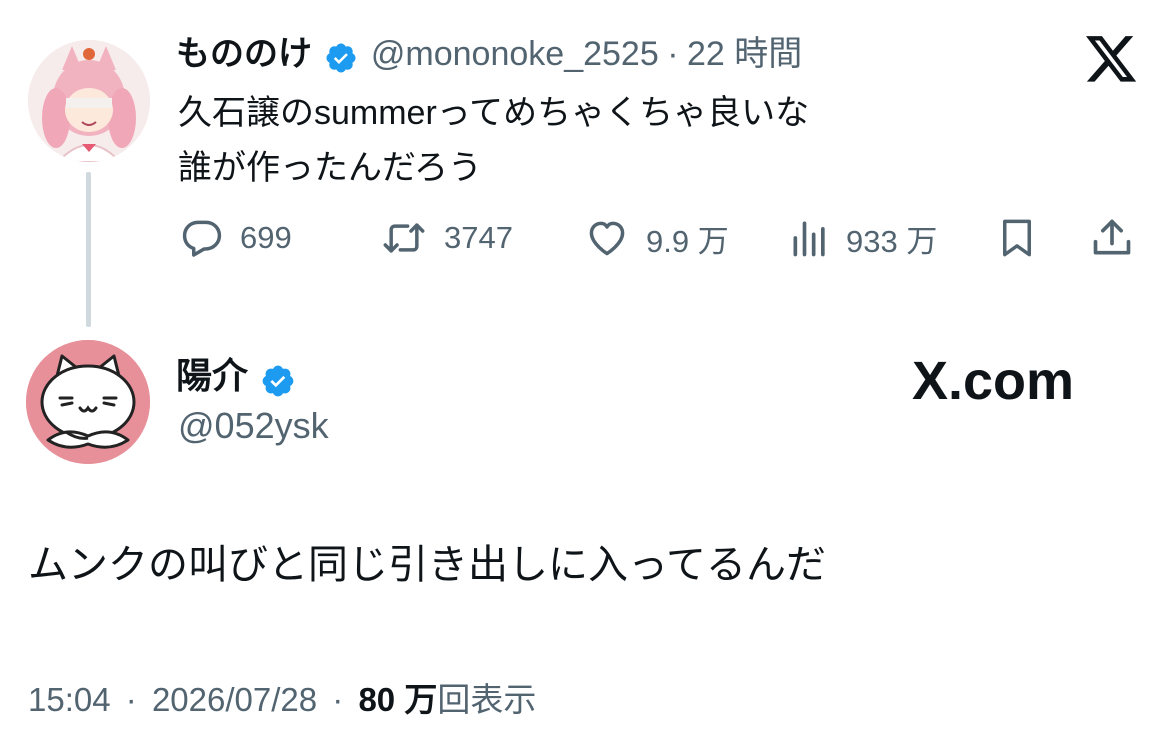  What do you see at coordinates (212, 375) in the screenshot?
I see `display-name: 陽介` at bounding box center [212, 375].